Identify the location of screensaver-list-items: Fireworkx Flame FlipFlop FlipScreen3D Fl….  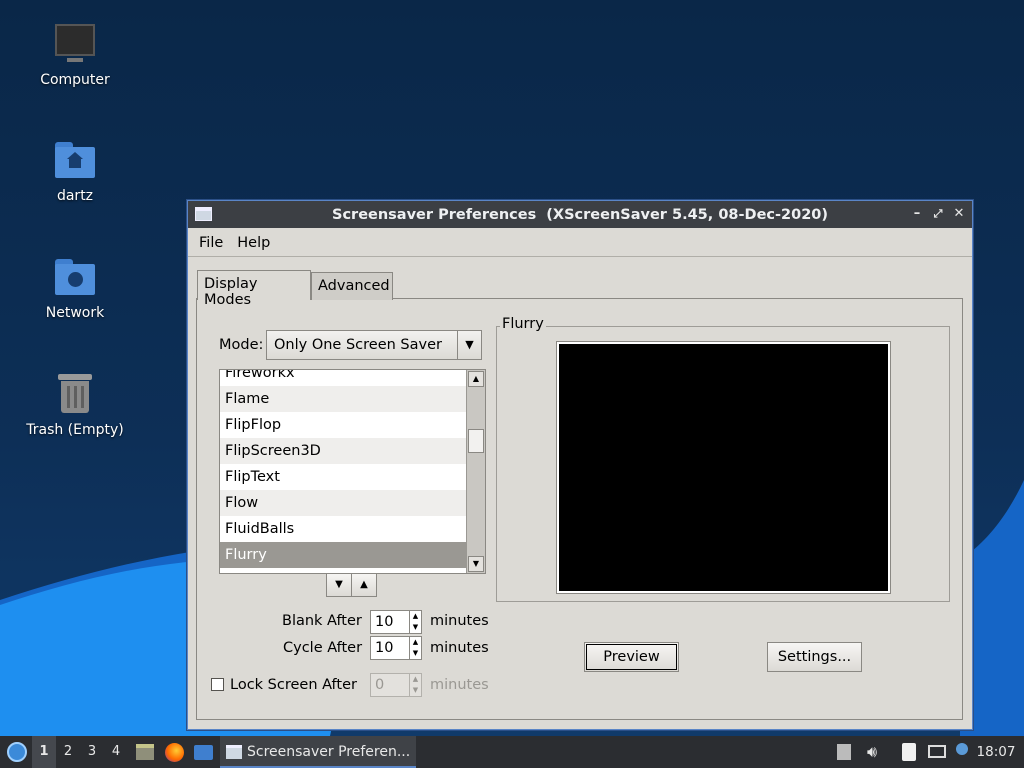
(343, 469).